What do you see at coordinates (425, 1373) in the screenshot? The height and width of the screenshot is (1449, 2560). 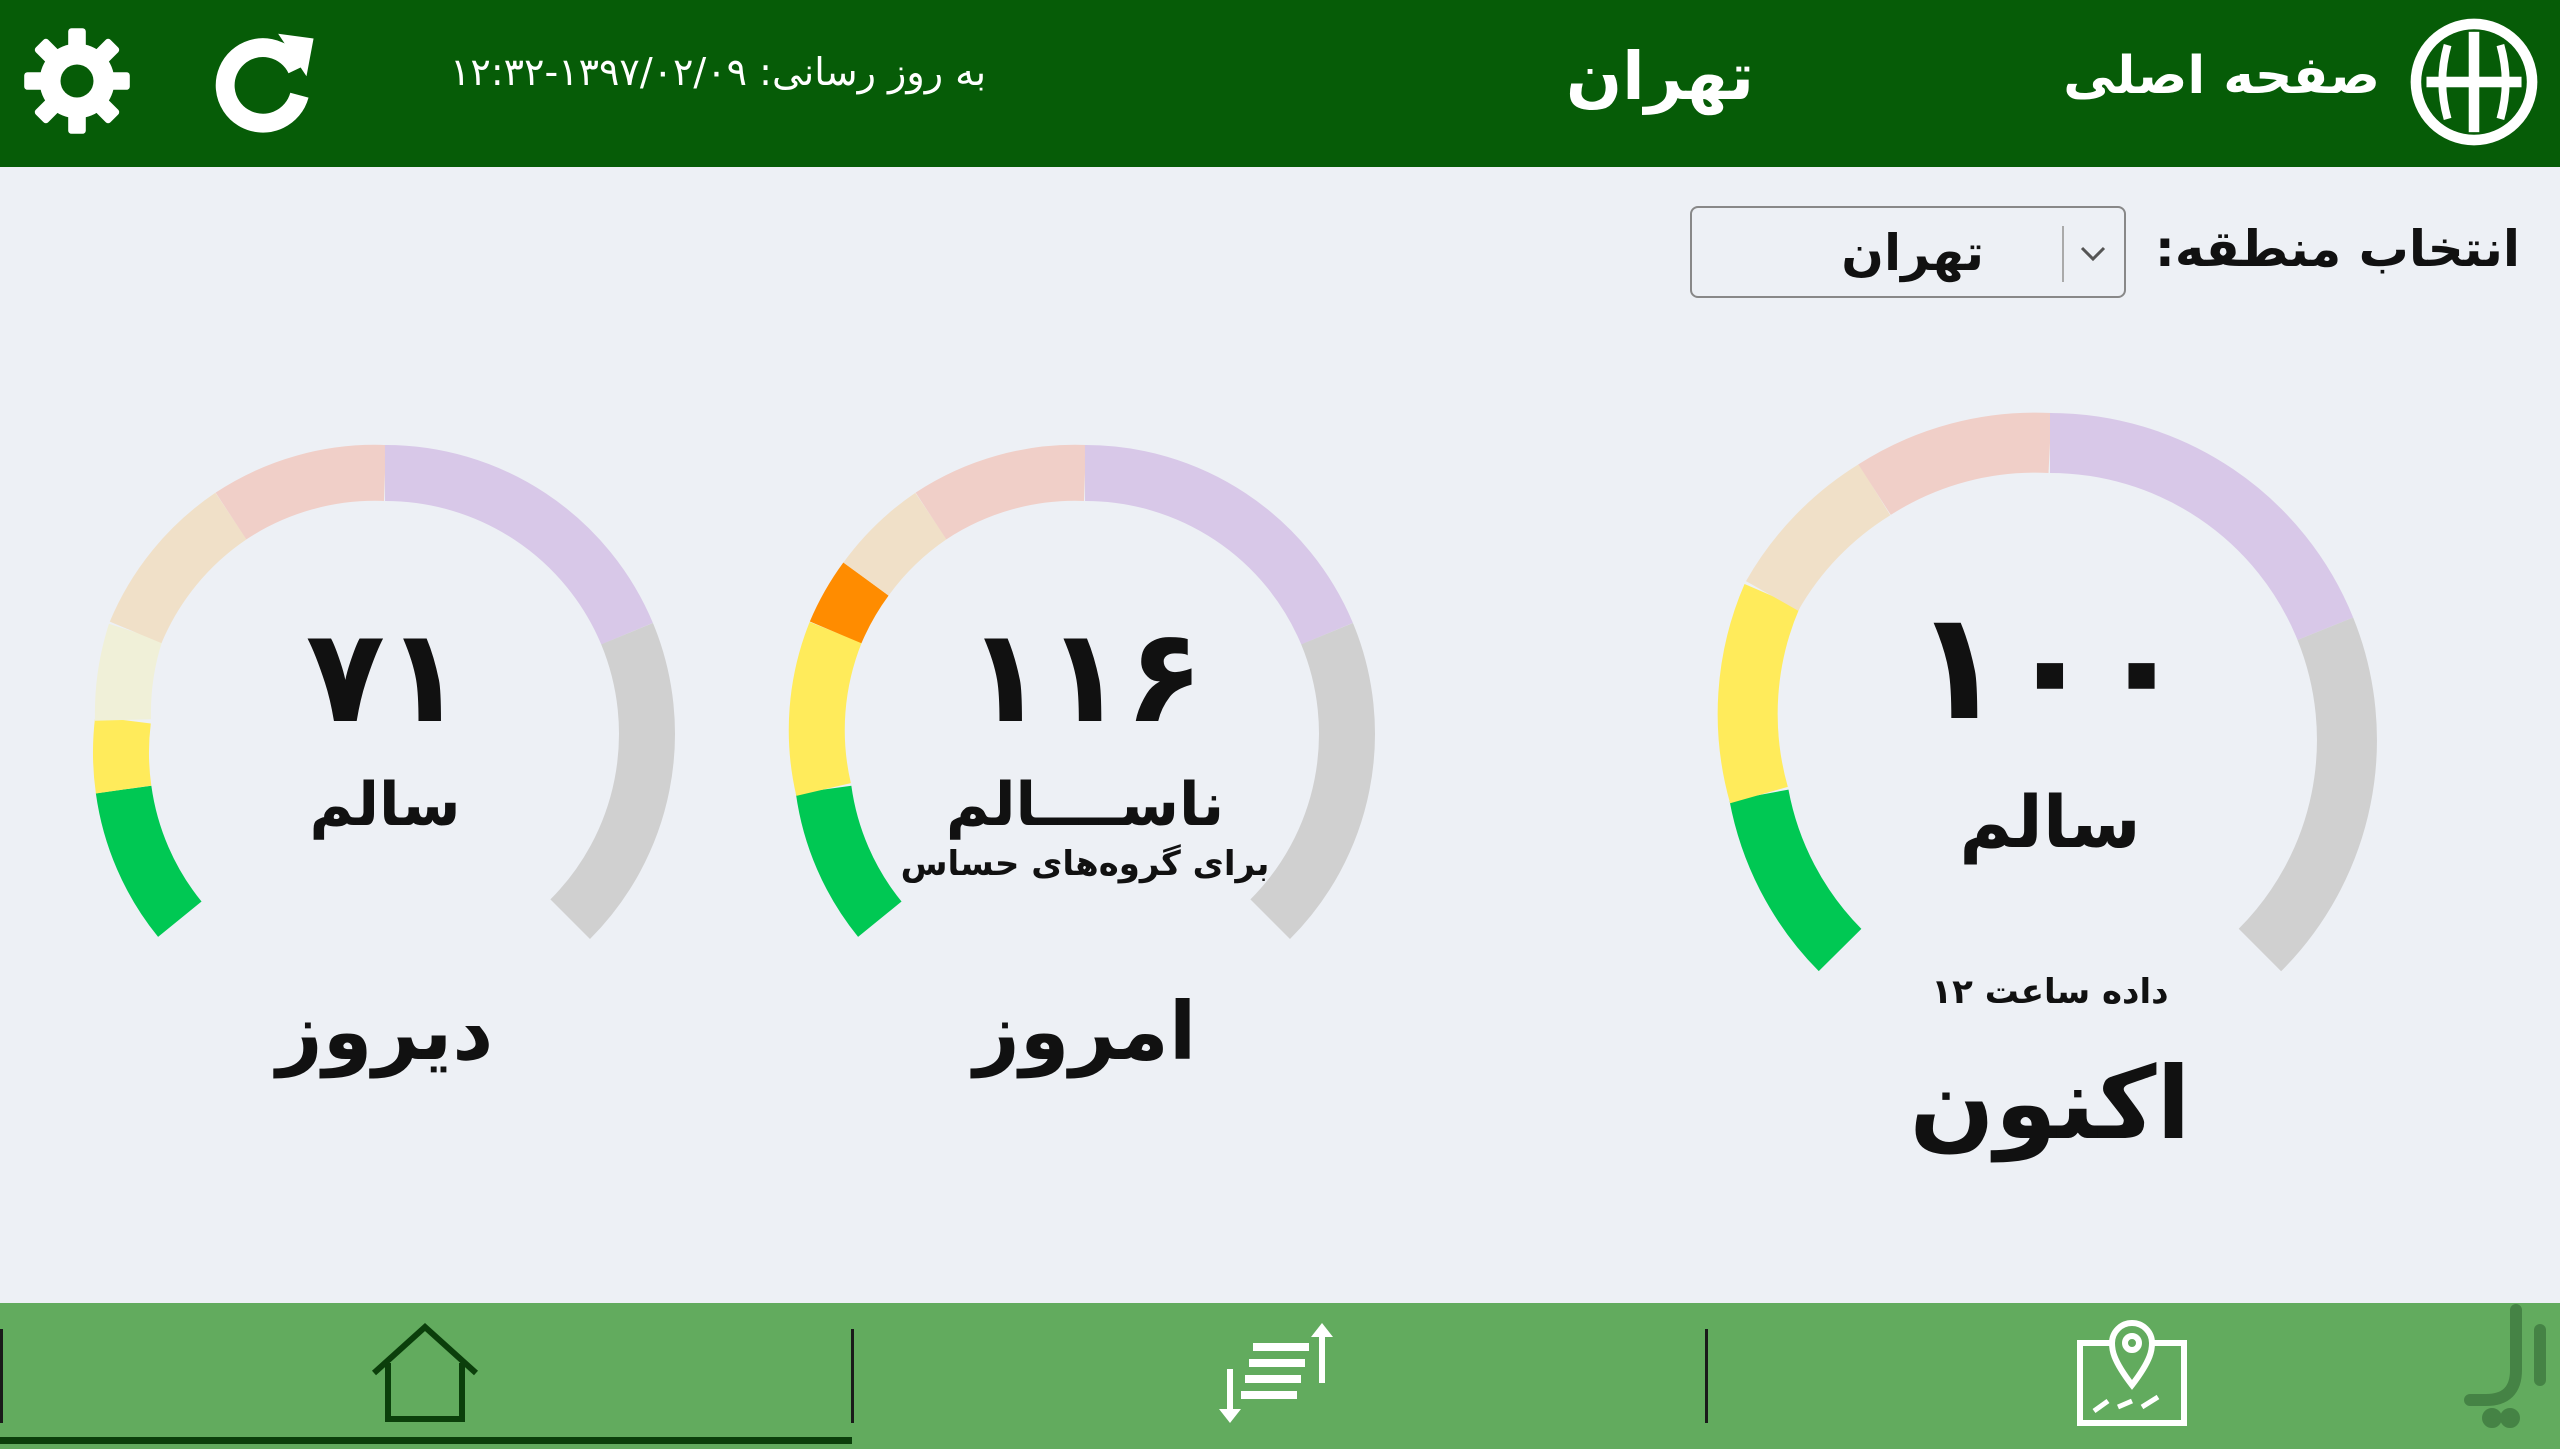 I see `home-icon` at bounding box center [425, 1373].